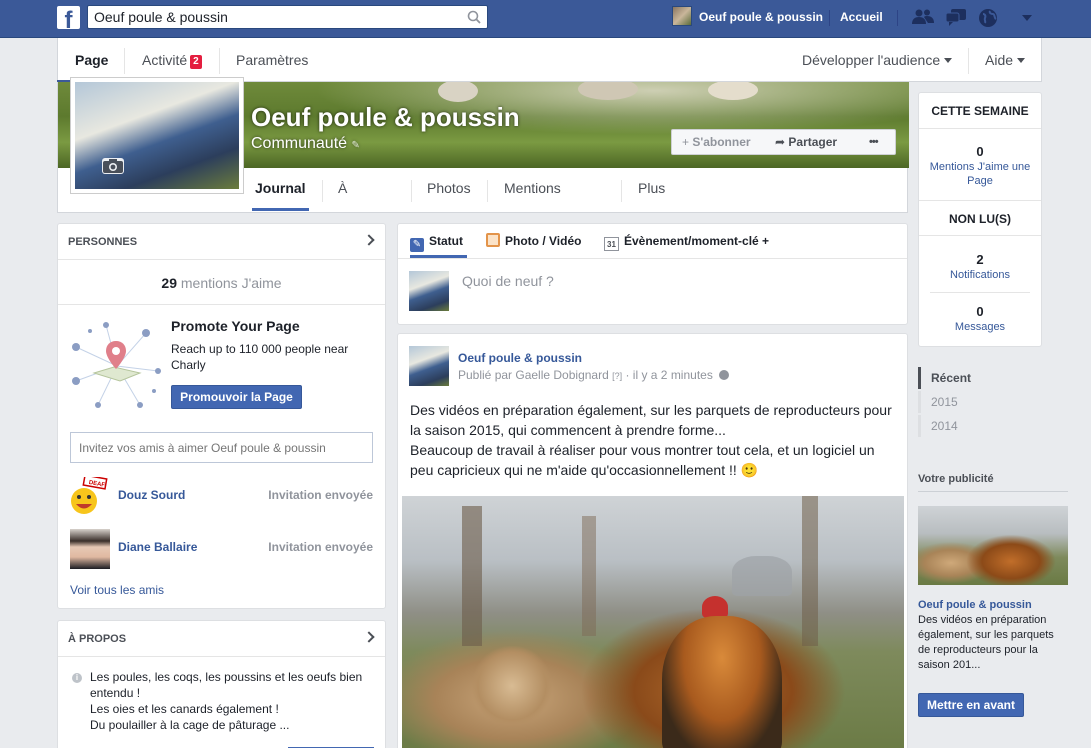  What do you see at coordinates (68, 17) in the screenshot?
I see `facebook-logo-icon: f` at bounding box center [68, 17].